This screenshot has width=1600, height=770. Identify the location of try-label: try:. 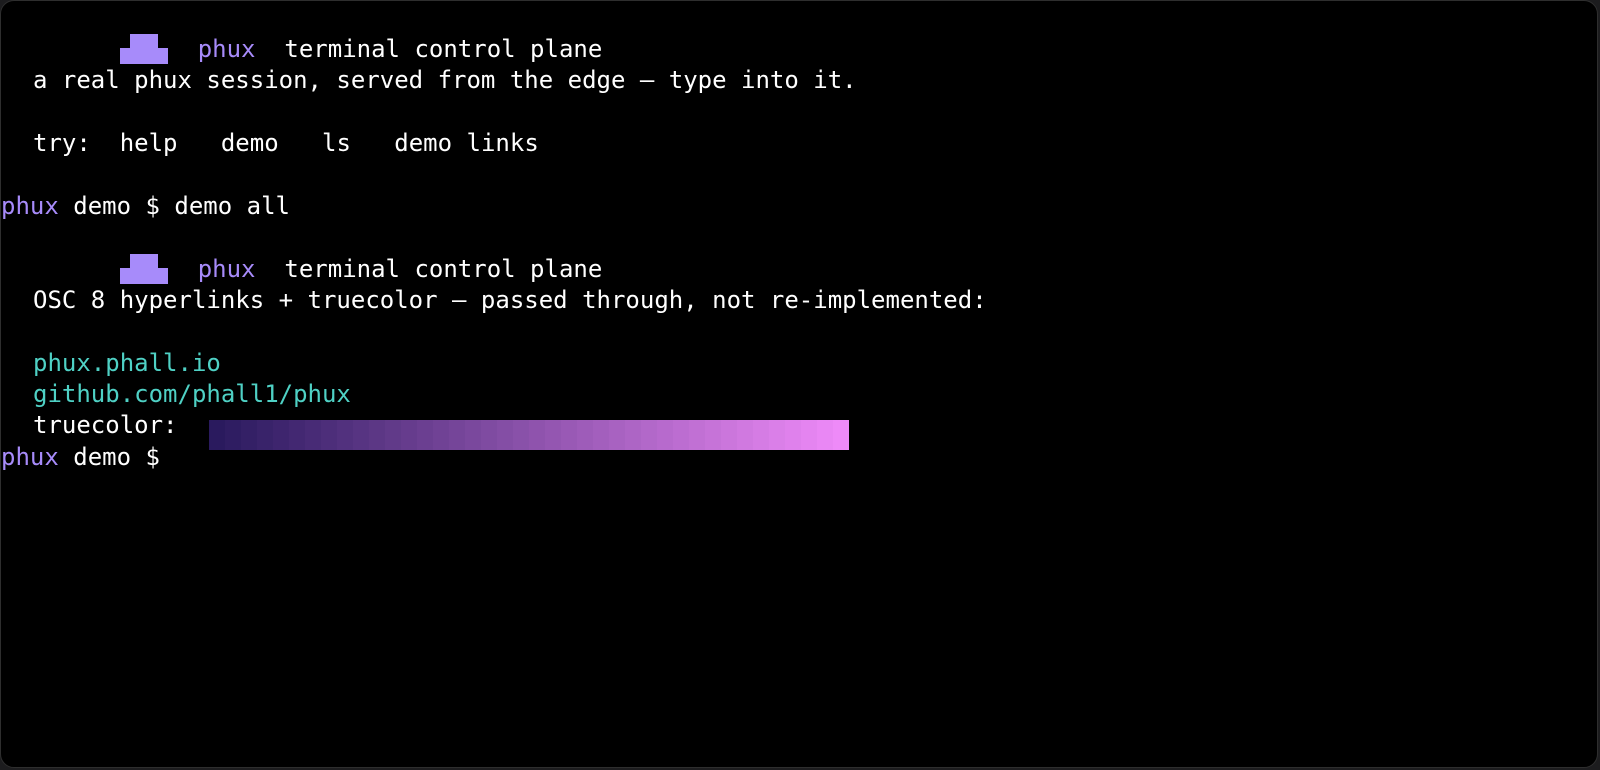
(62, 143).